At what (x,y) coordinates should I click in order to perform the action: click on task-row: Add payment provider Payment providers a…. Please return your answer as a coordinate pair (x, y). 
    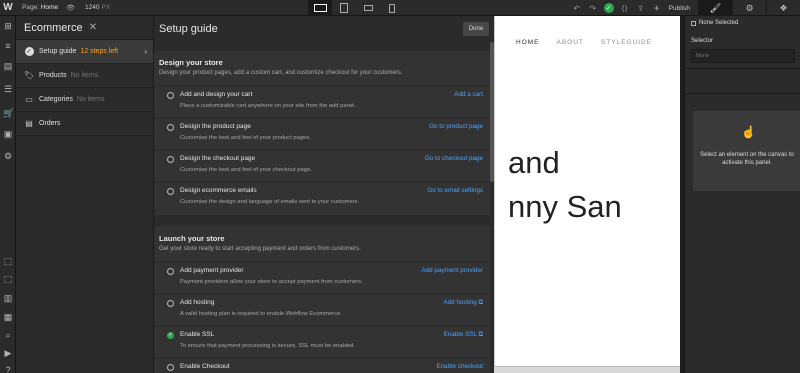
    Looking at the image, I should click on (322, 277).